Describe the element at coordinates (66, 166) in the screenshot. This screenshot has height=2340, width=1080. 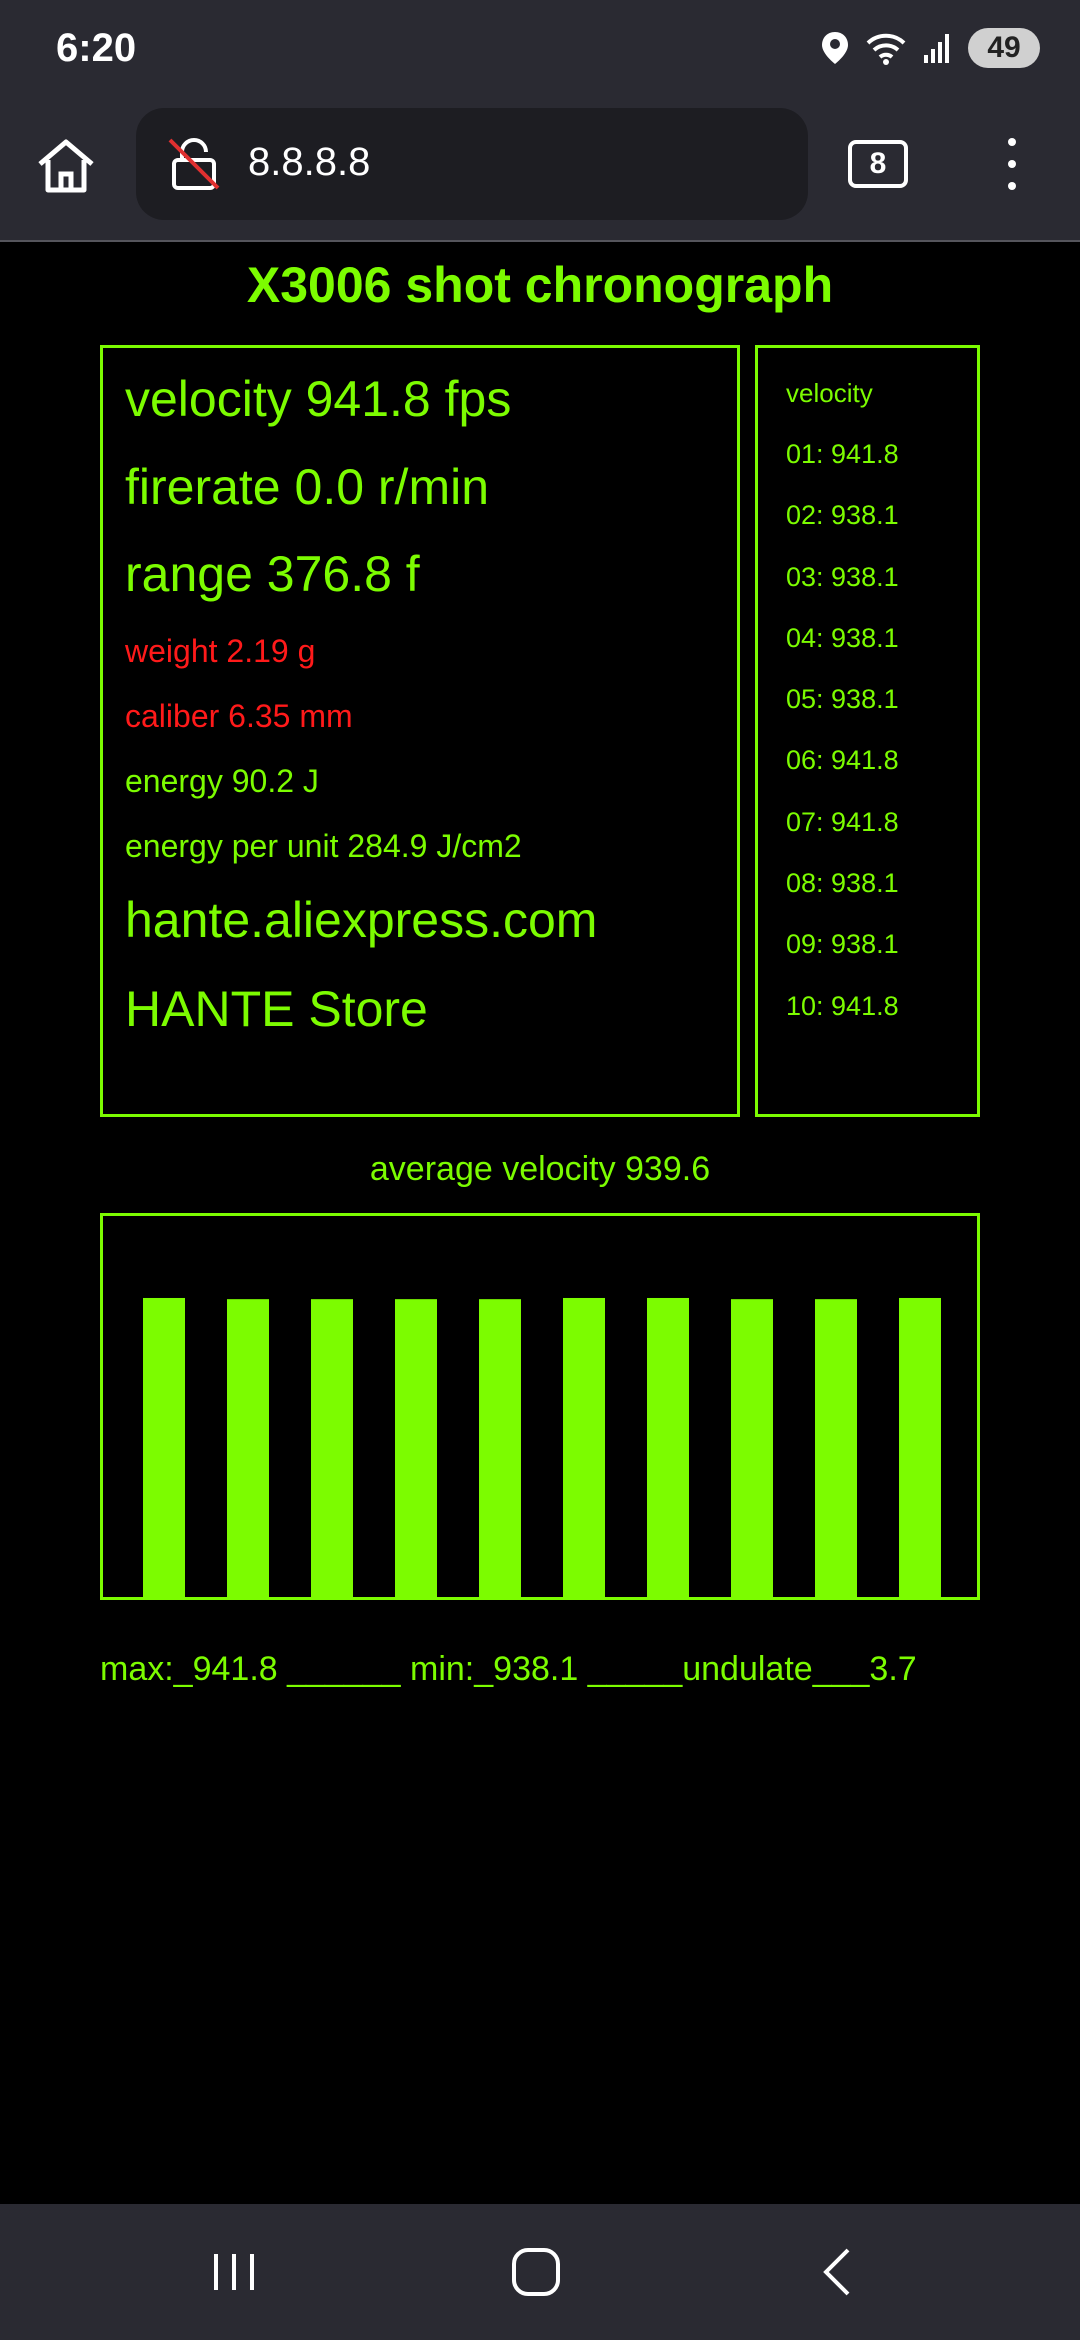
I see `home-icon` at that location.